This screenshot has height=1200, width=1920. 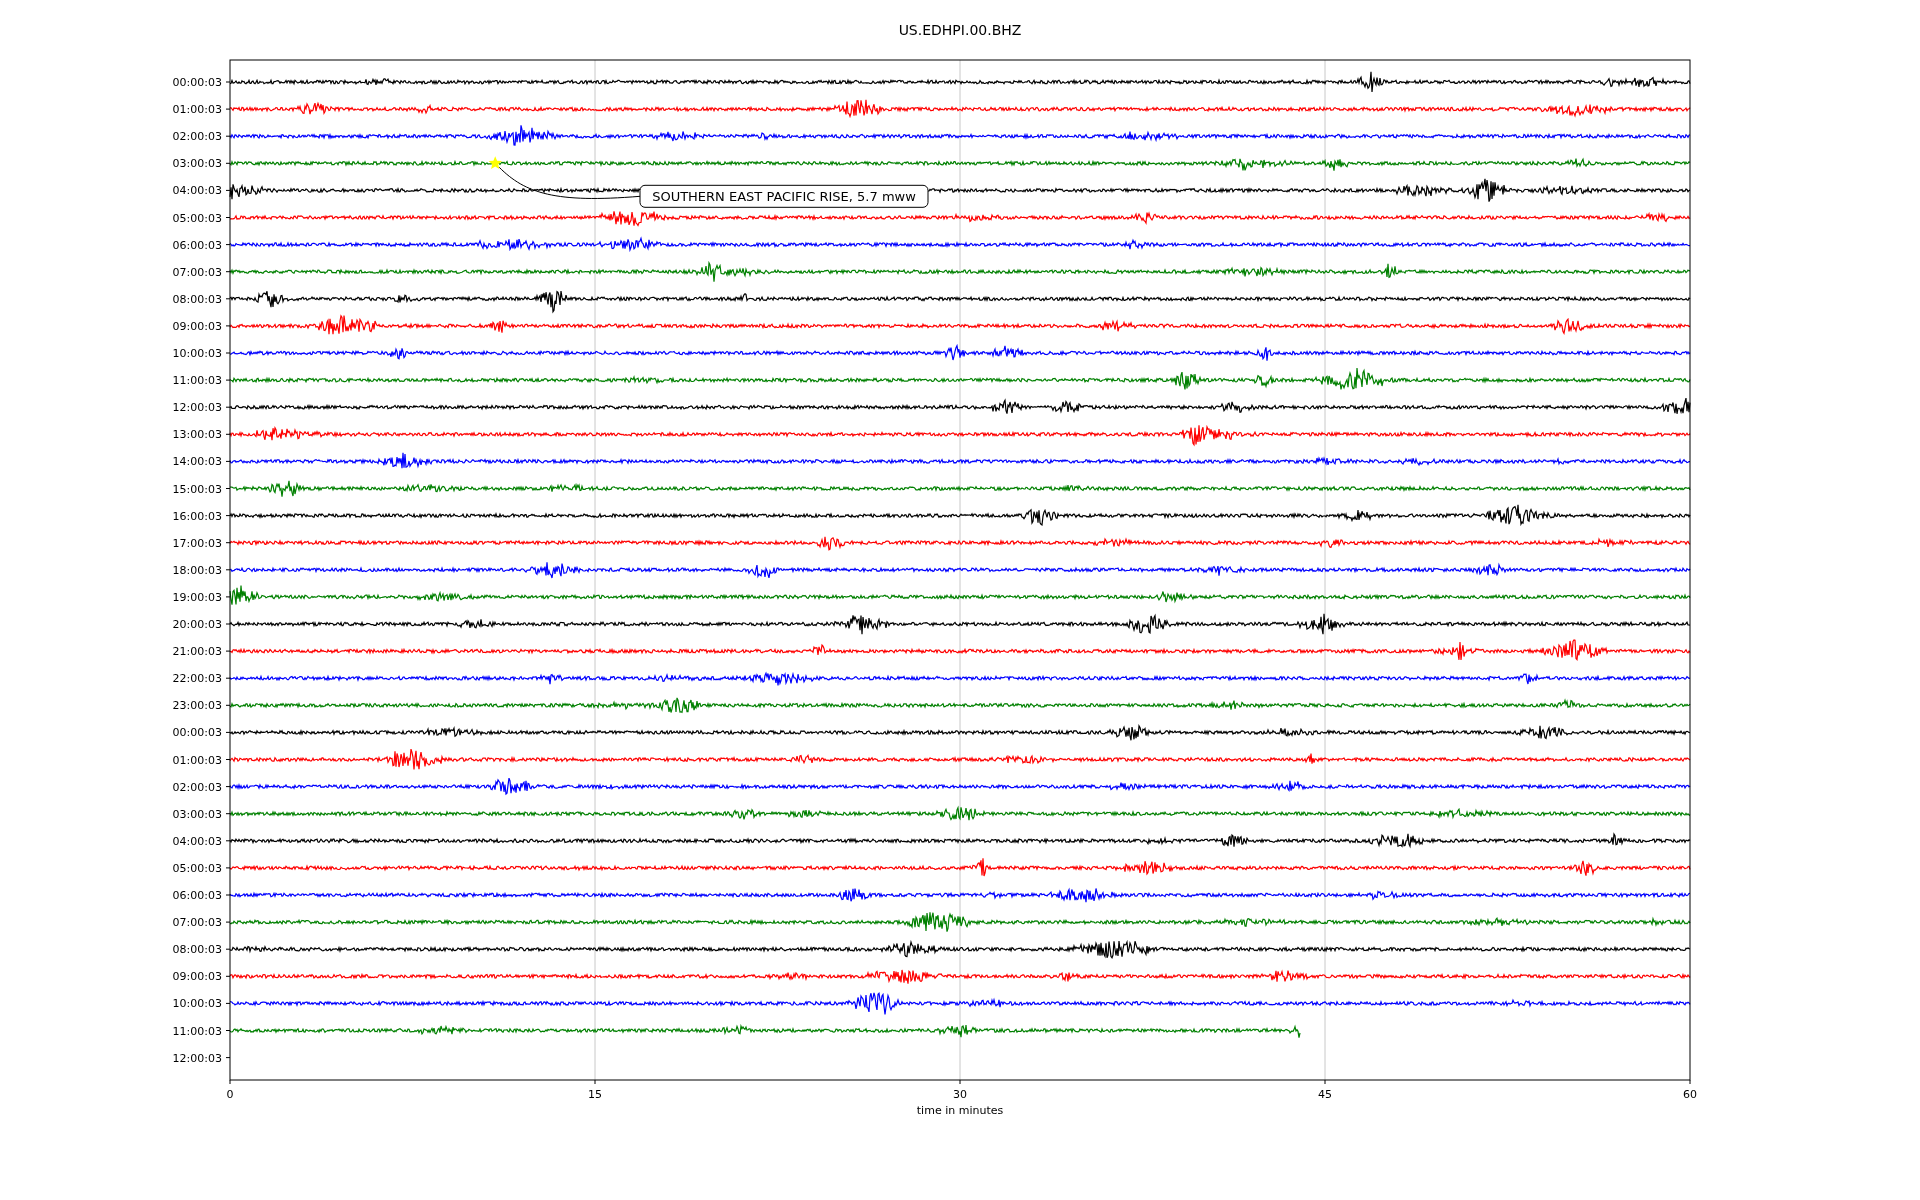 I want to click on star-icon, so click(x=495, y=162).